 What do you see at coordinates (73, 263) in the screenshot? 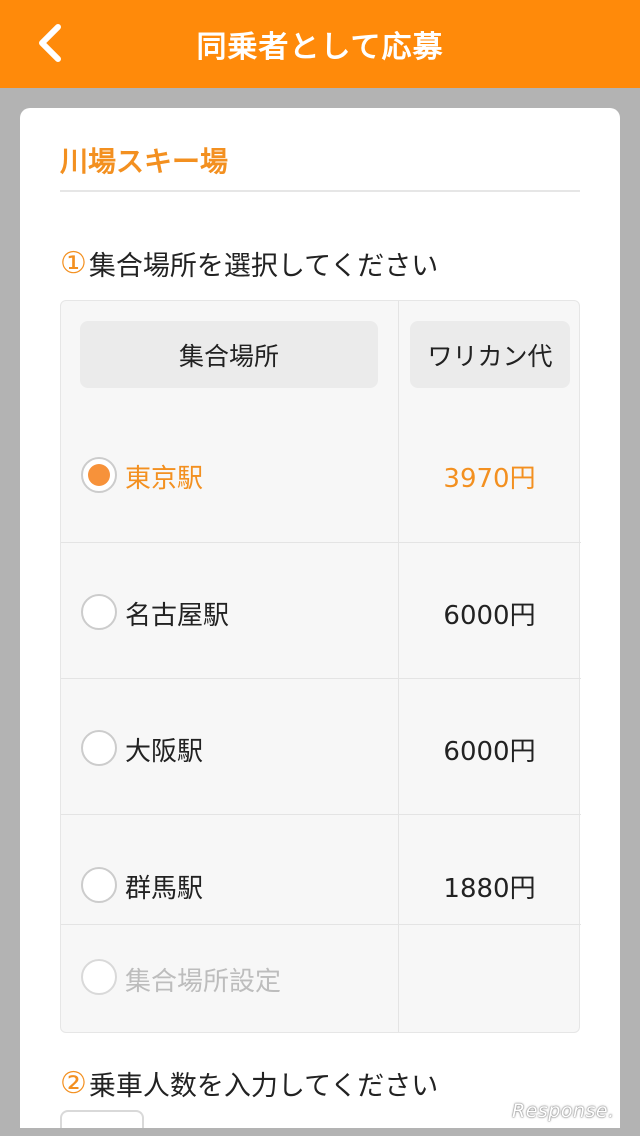
I see `step-number: ①` at bounding box center [73, 263].